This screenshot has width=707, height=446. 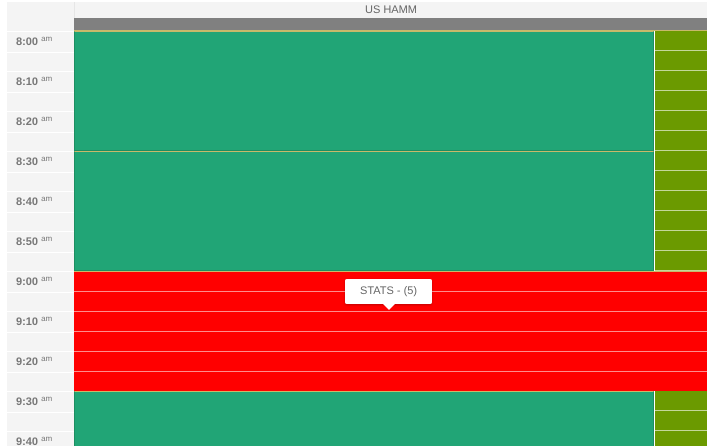 What do you see at coordinates (390, 10) in the screenshot?
I see `resource-header: US HAMM` at bounding box center [390, 10].